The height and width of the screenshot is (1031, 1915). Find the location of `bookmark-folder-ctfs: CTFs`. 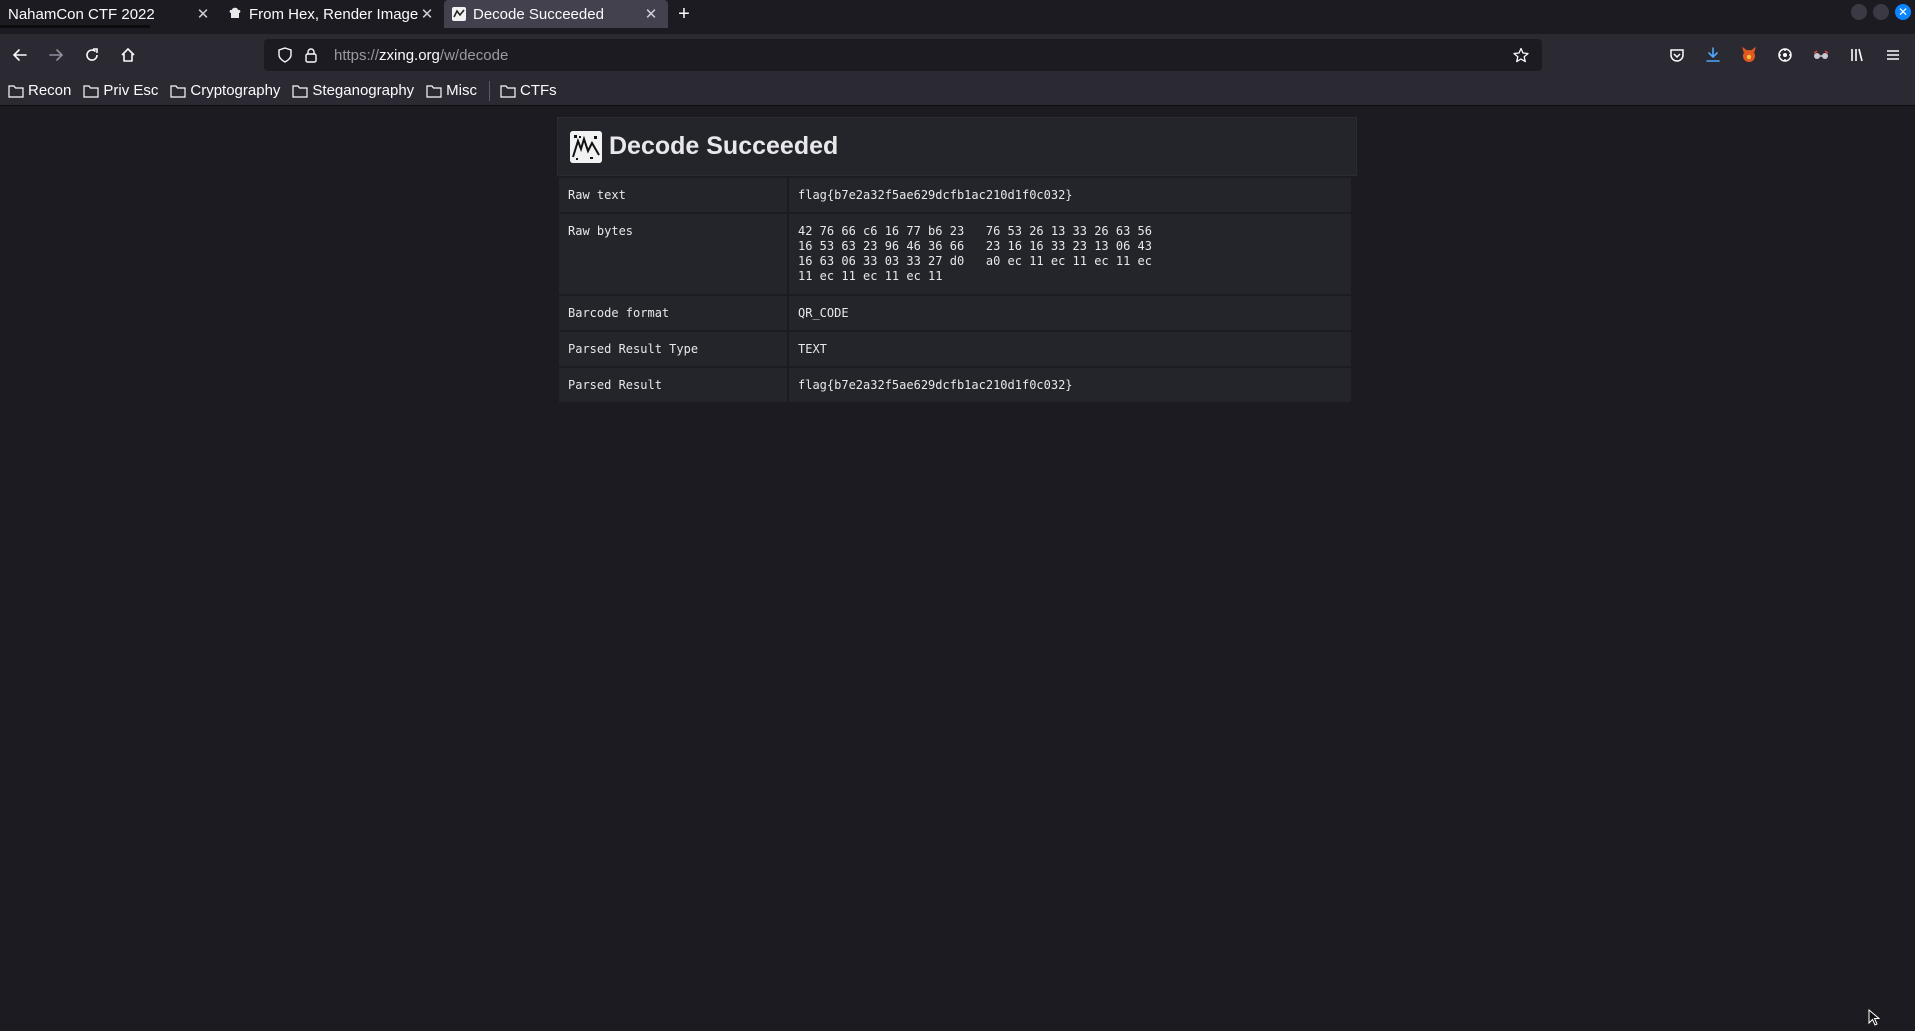

bookmark-folder-ctfs: CTFs is located at coordinates (528, 90).